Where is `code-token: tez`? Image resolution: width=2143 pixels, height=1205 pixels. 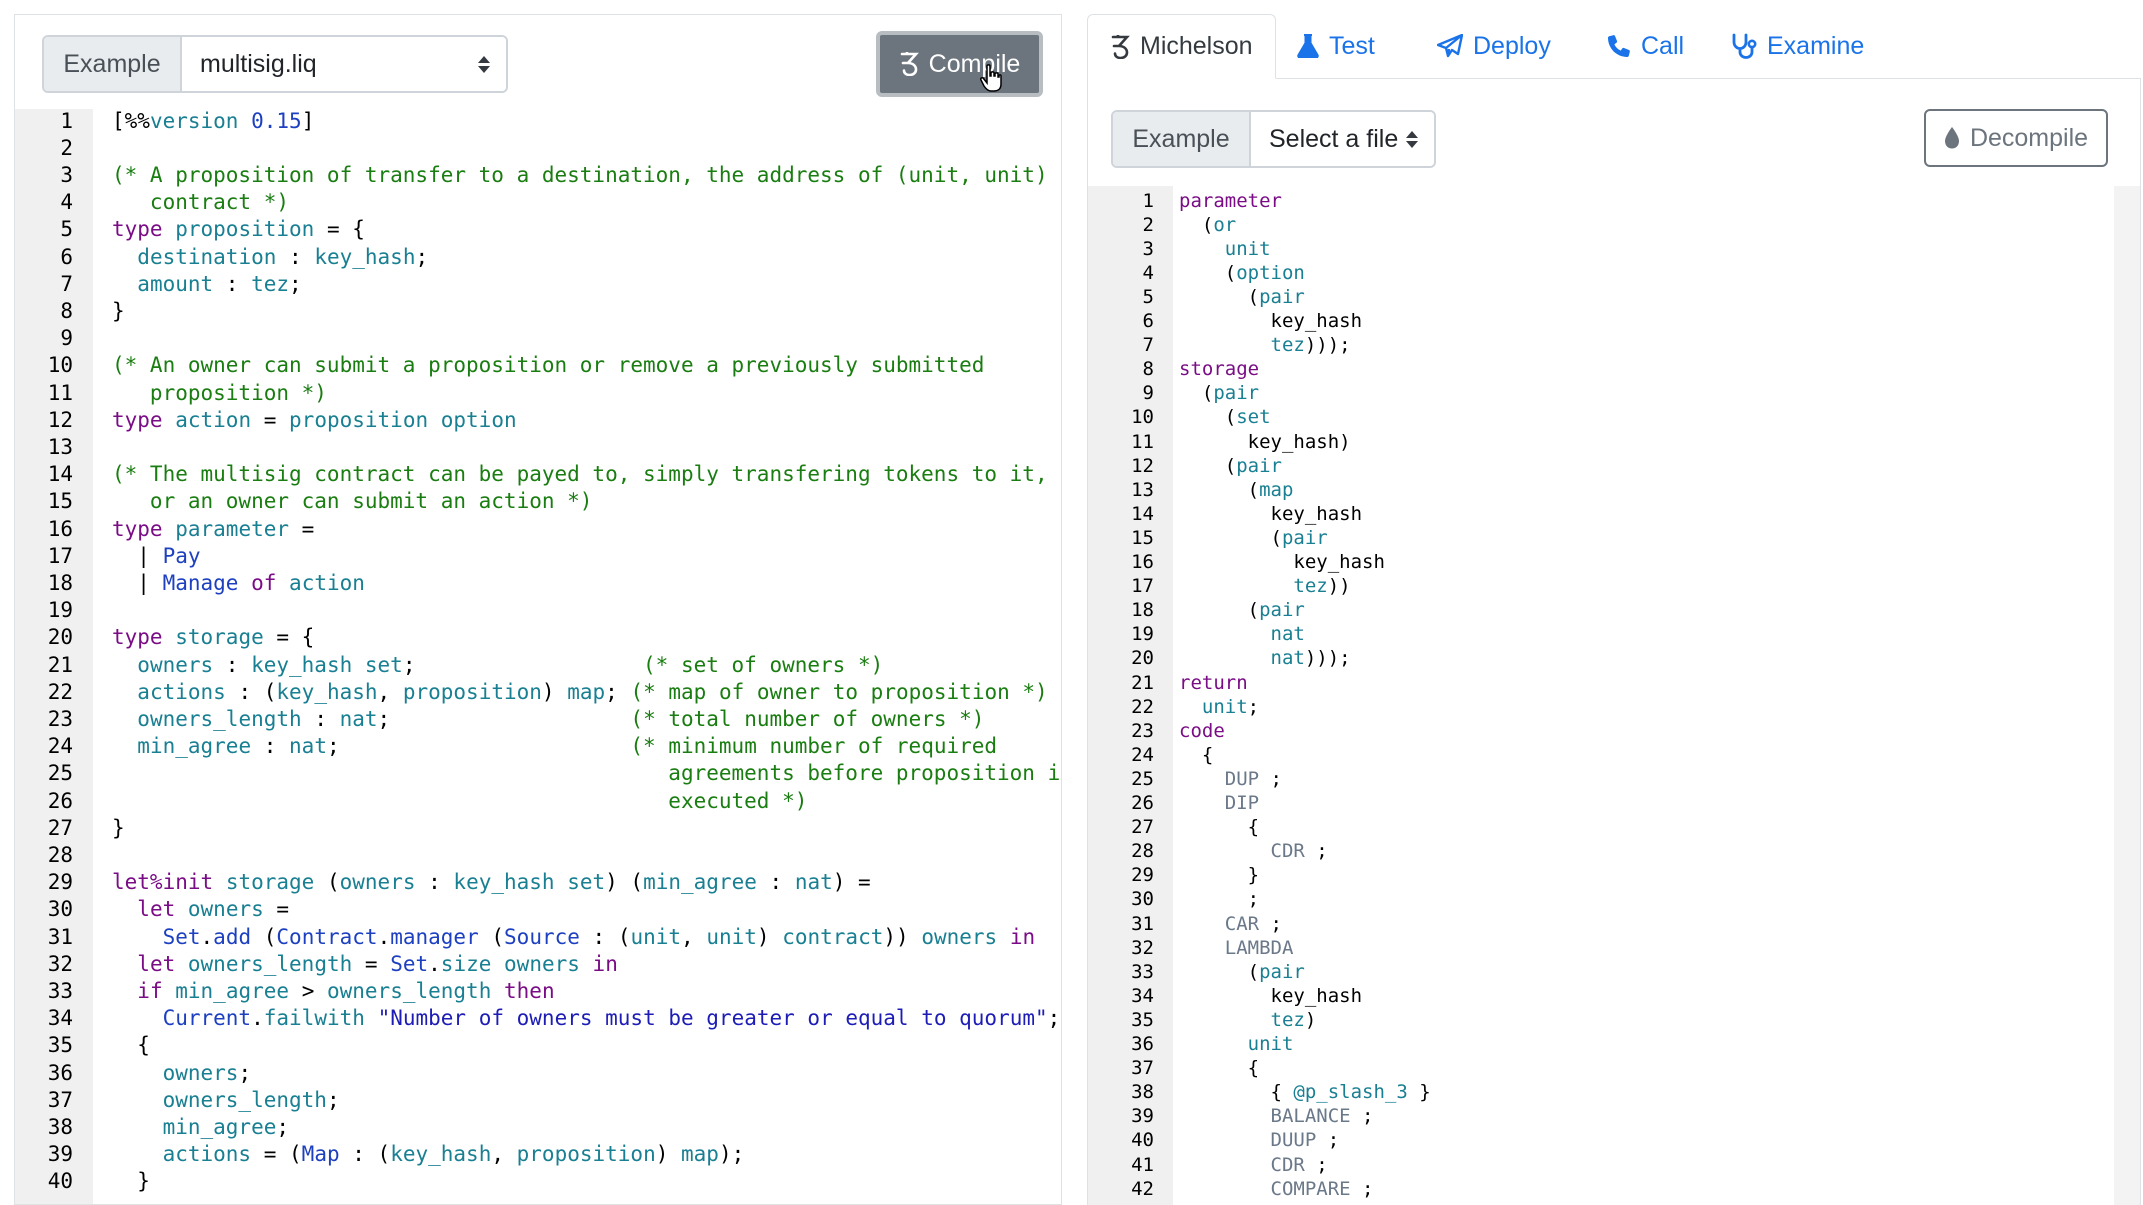 code-token: tez is located at coordinates (1310, 586).